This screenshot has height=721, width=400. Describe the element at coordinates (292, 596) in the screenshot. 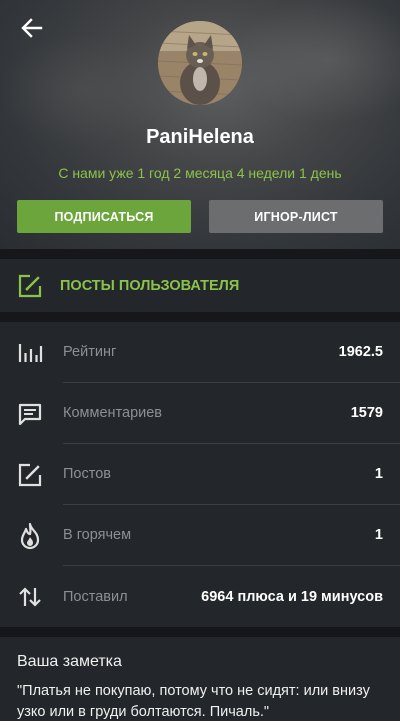

I see `stat-value-votes: 6964 плюса и 19 минусов` at that location.